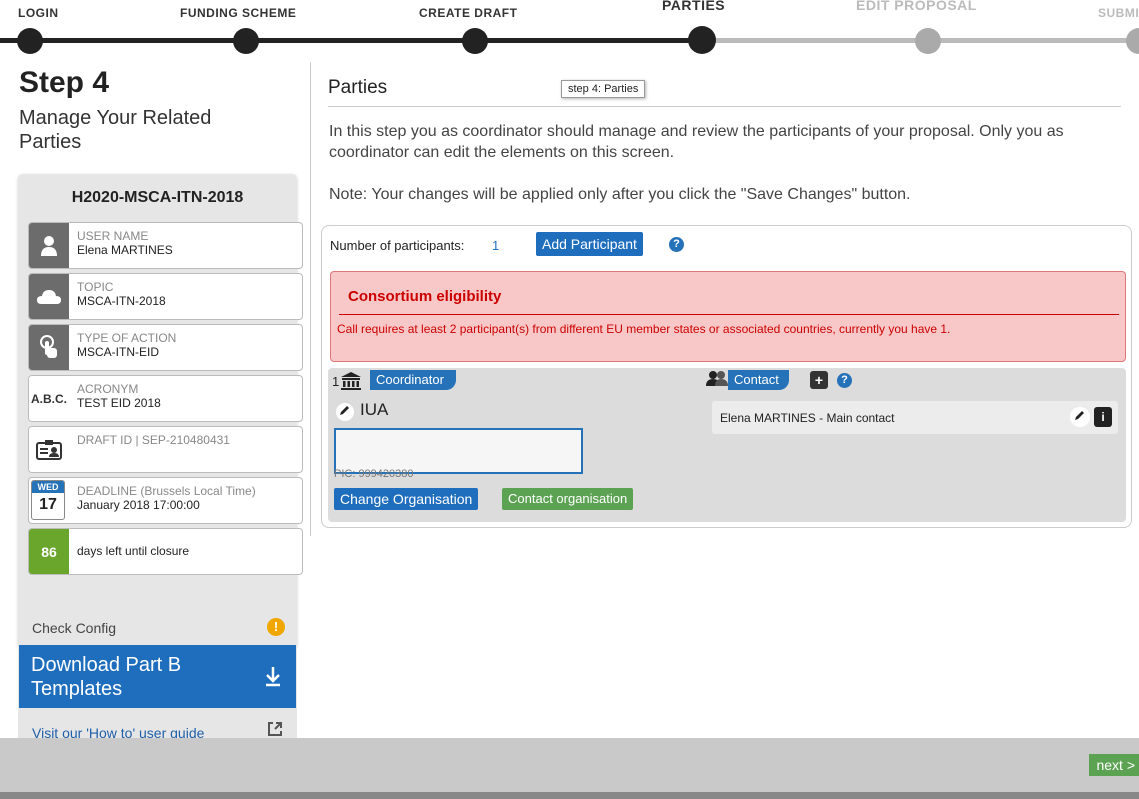 This screenshot has width=1139, height=799. I want to click on progress-dot-submit, so click(1132, 41).